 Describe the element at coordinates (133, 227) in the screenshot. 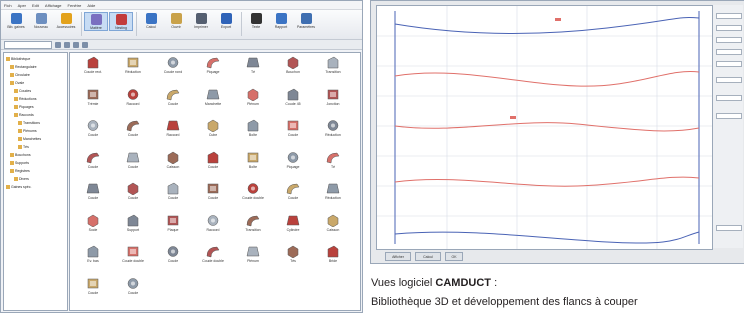

I see `fitting-item: Support` at that location.